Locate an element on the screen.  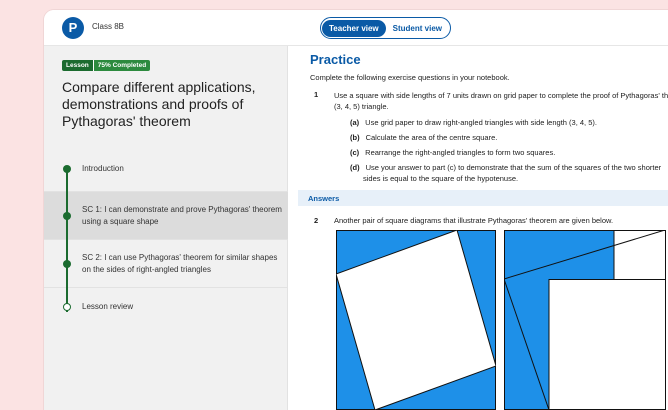
answers-toggle: Answers is located at coordinates (483, 198).